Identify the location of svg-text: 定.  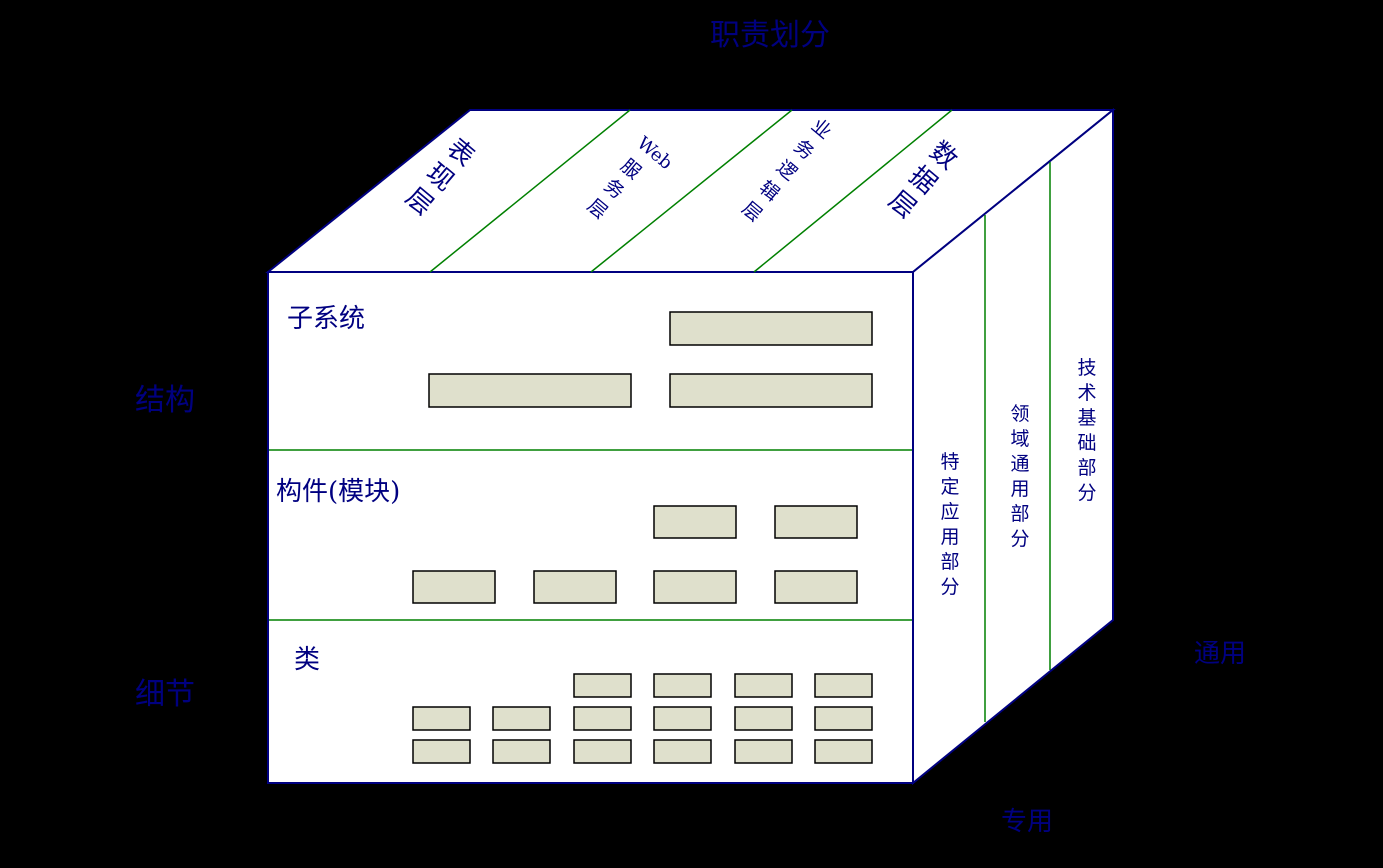
(949, 487).